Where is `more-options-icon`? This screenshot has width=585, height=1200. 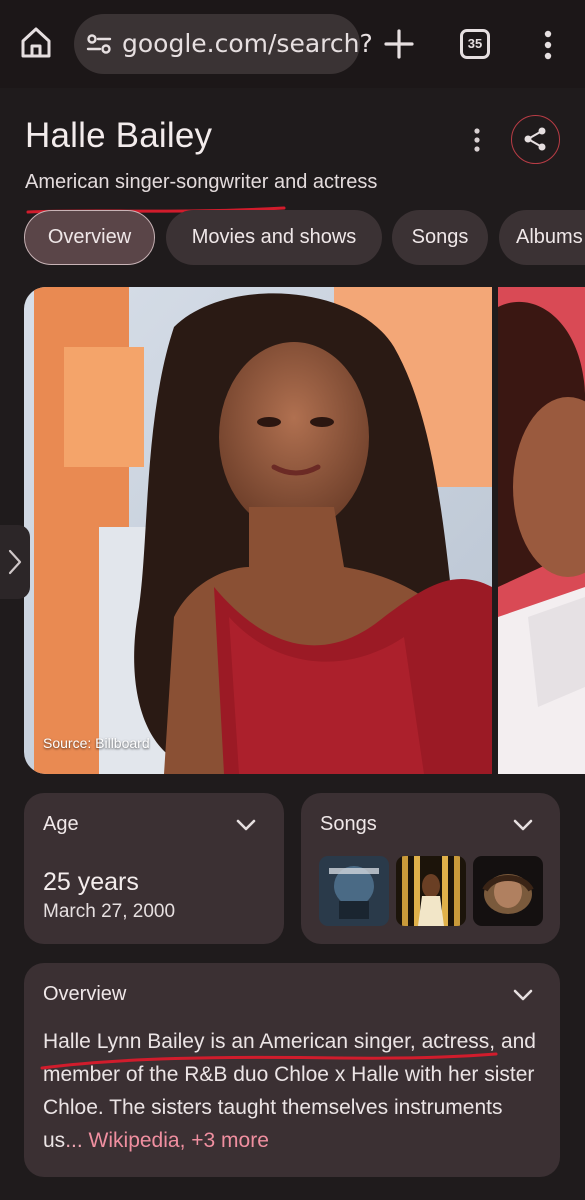 more-options-icon is located at coordinates (477, 140).